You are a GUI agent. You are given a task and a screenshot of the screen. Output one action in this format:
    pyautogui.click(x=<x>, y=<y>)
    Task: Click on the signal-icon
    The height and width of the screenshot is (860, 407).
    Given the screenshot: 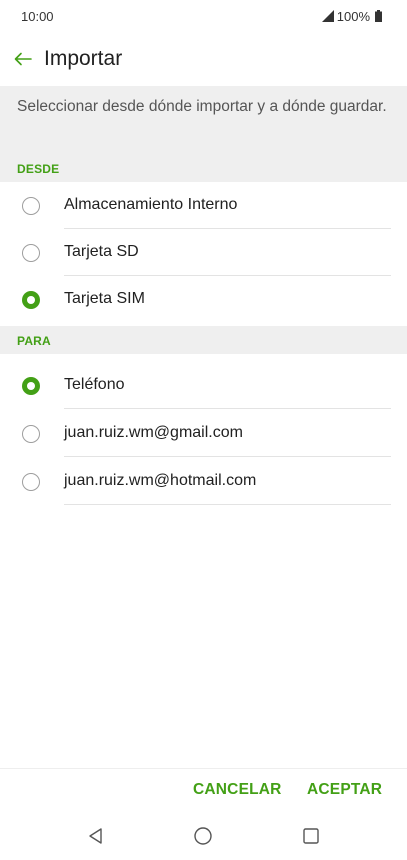 What is the action you would take?
    pyautogui.click(x=327, y=16)
    